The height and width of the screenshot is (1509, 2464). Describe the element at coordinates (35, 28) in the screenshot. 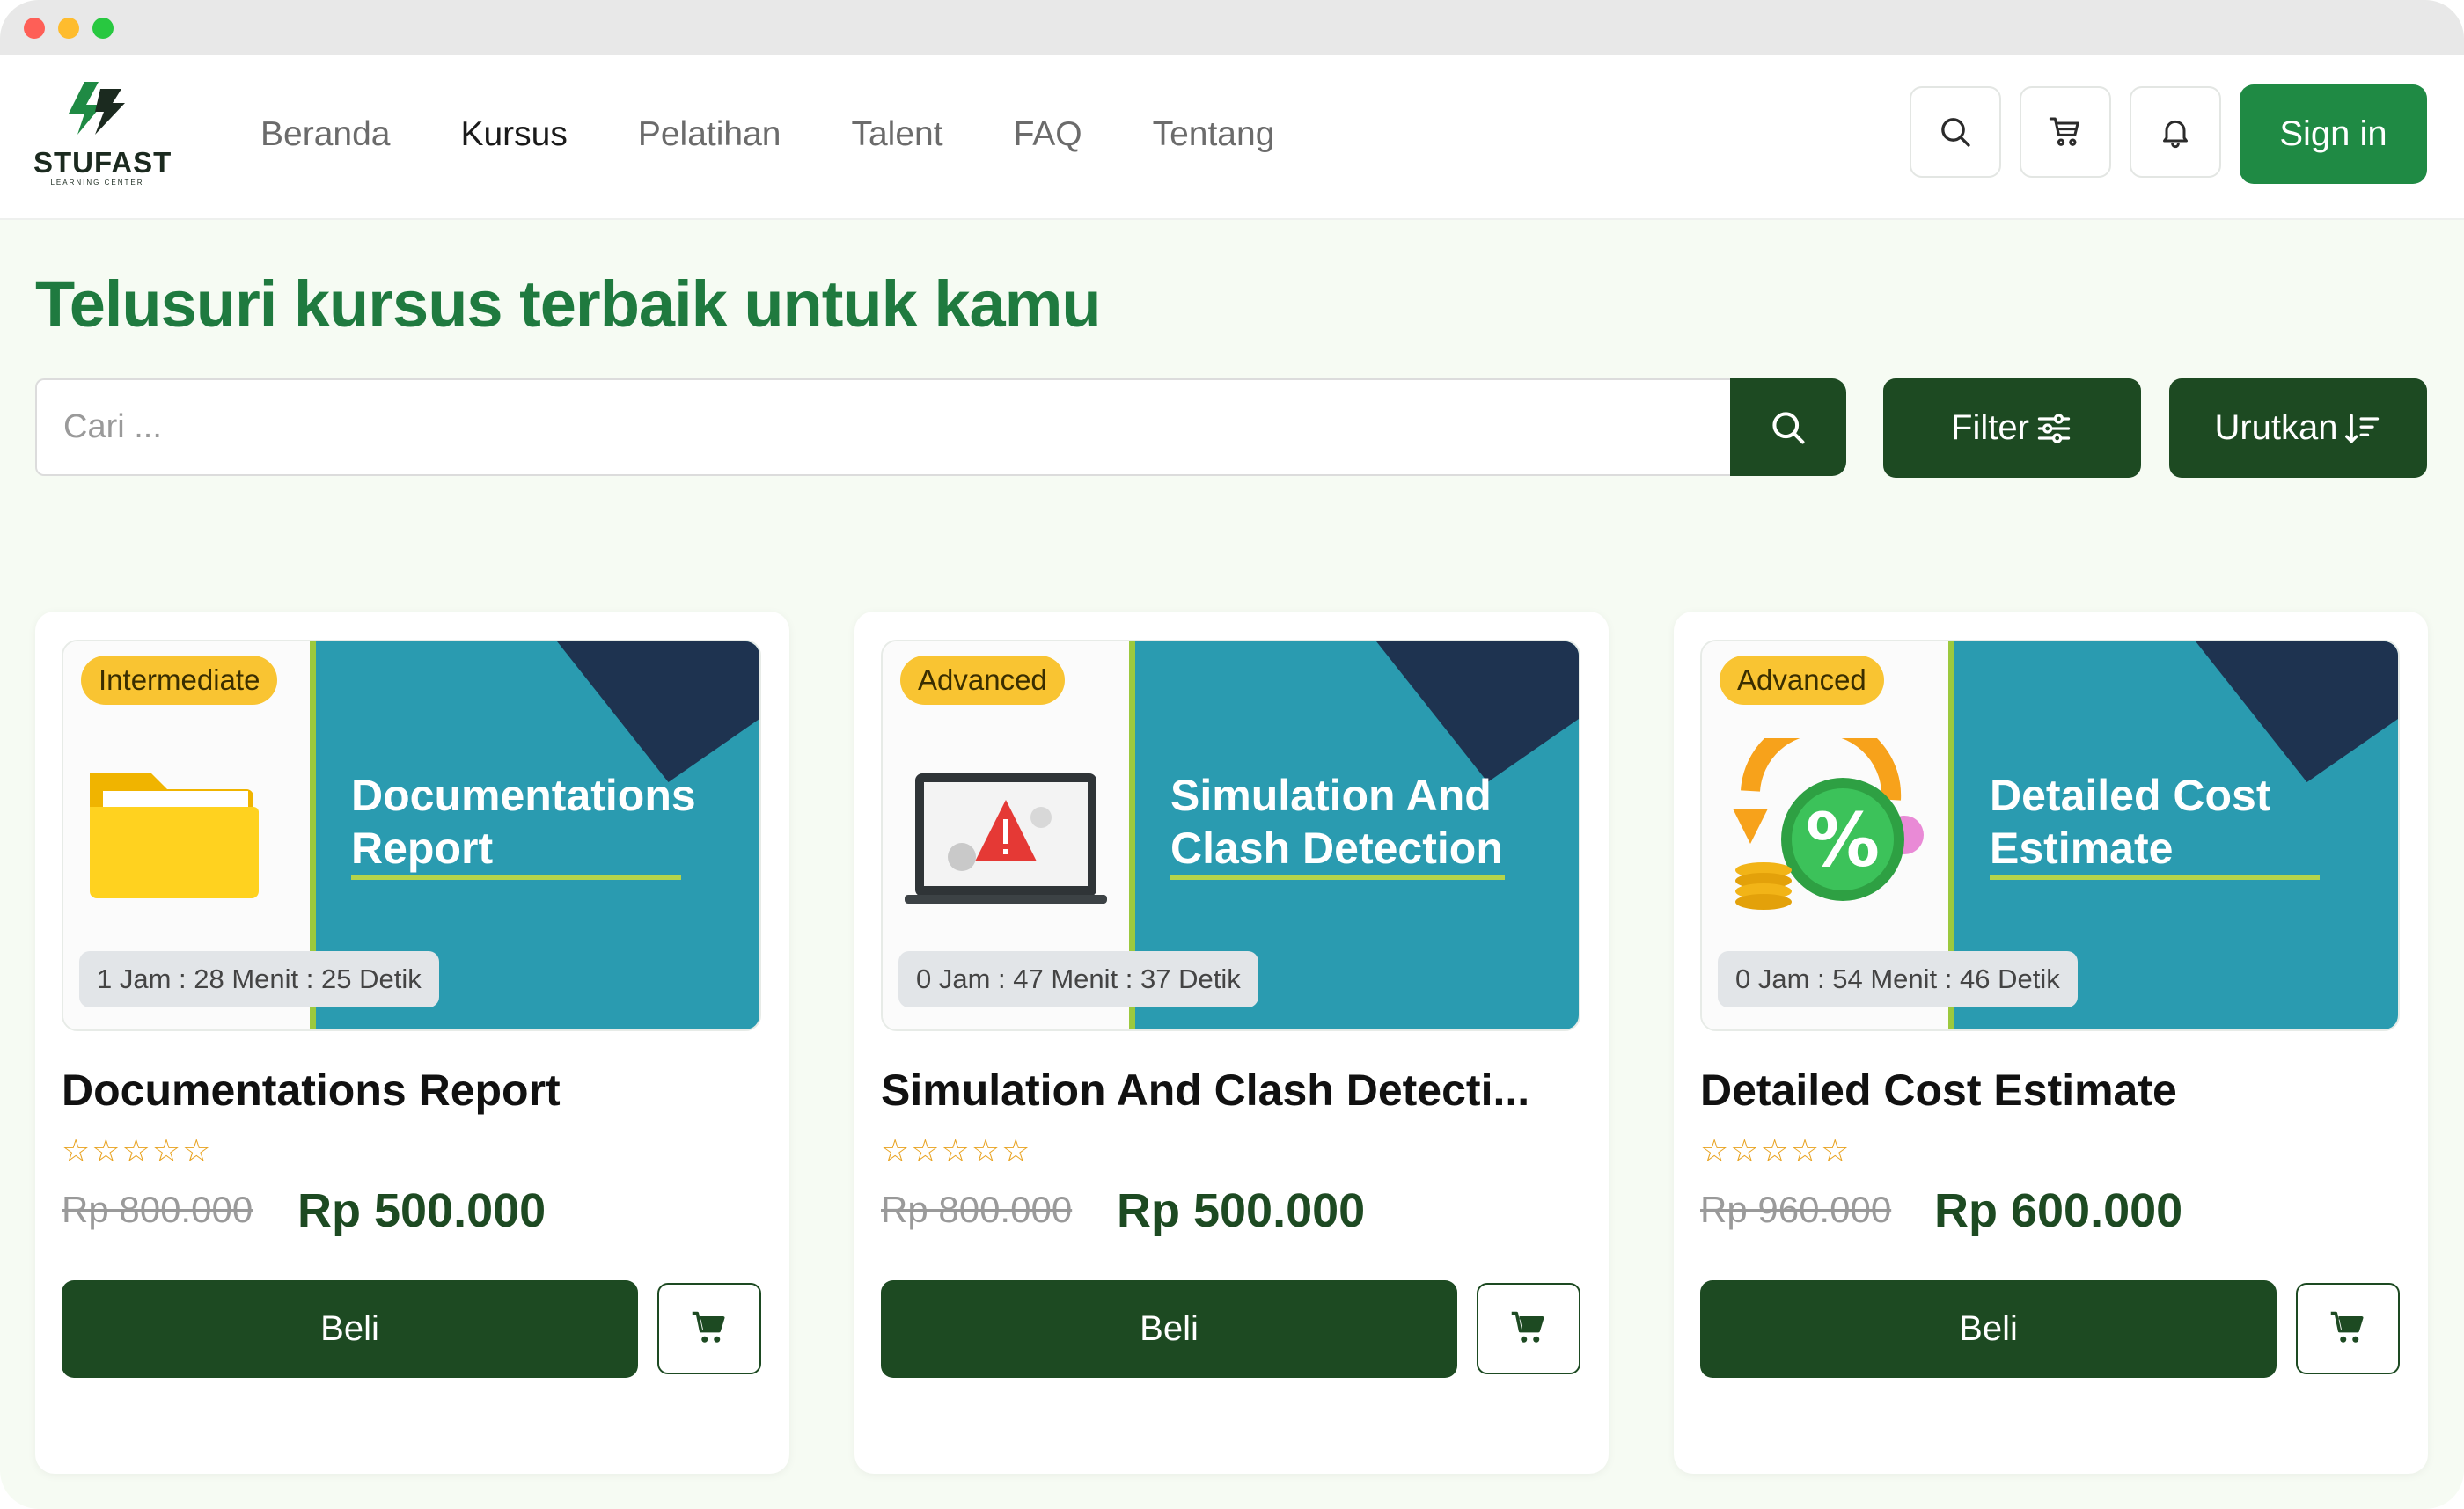

I see `close-window-button` at that location.